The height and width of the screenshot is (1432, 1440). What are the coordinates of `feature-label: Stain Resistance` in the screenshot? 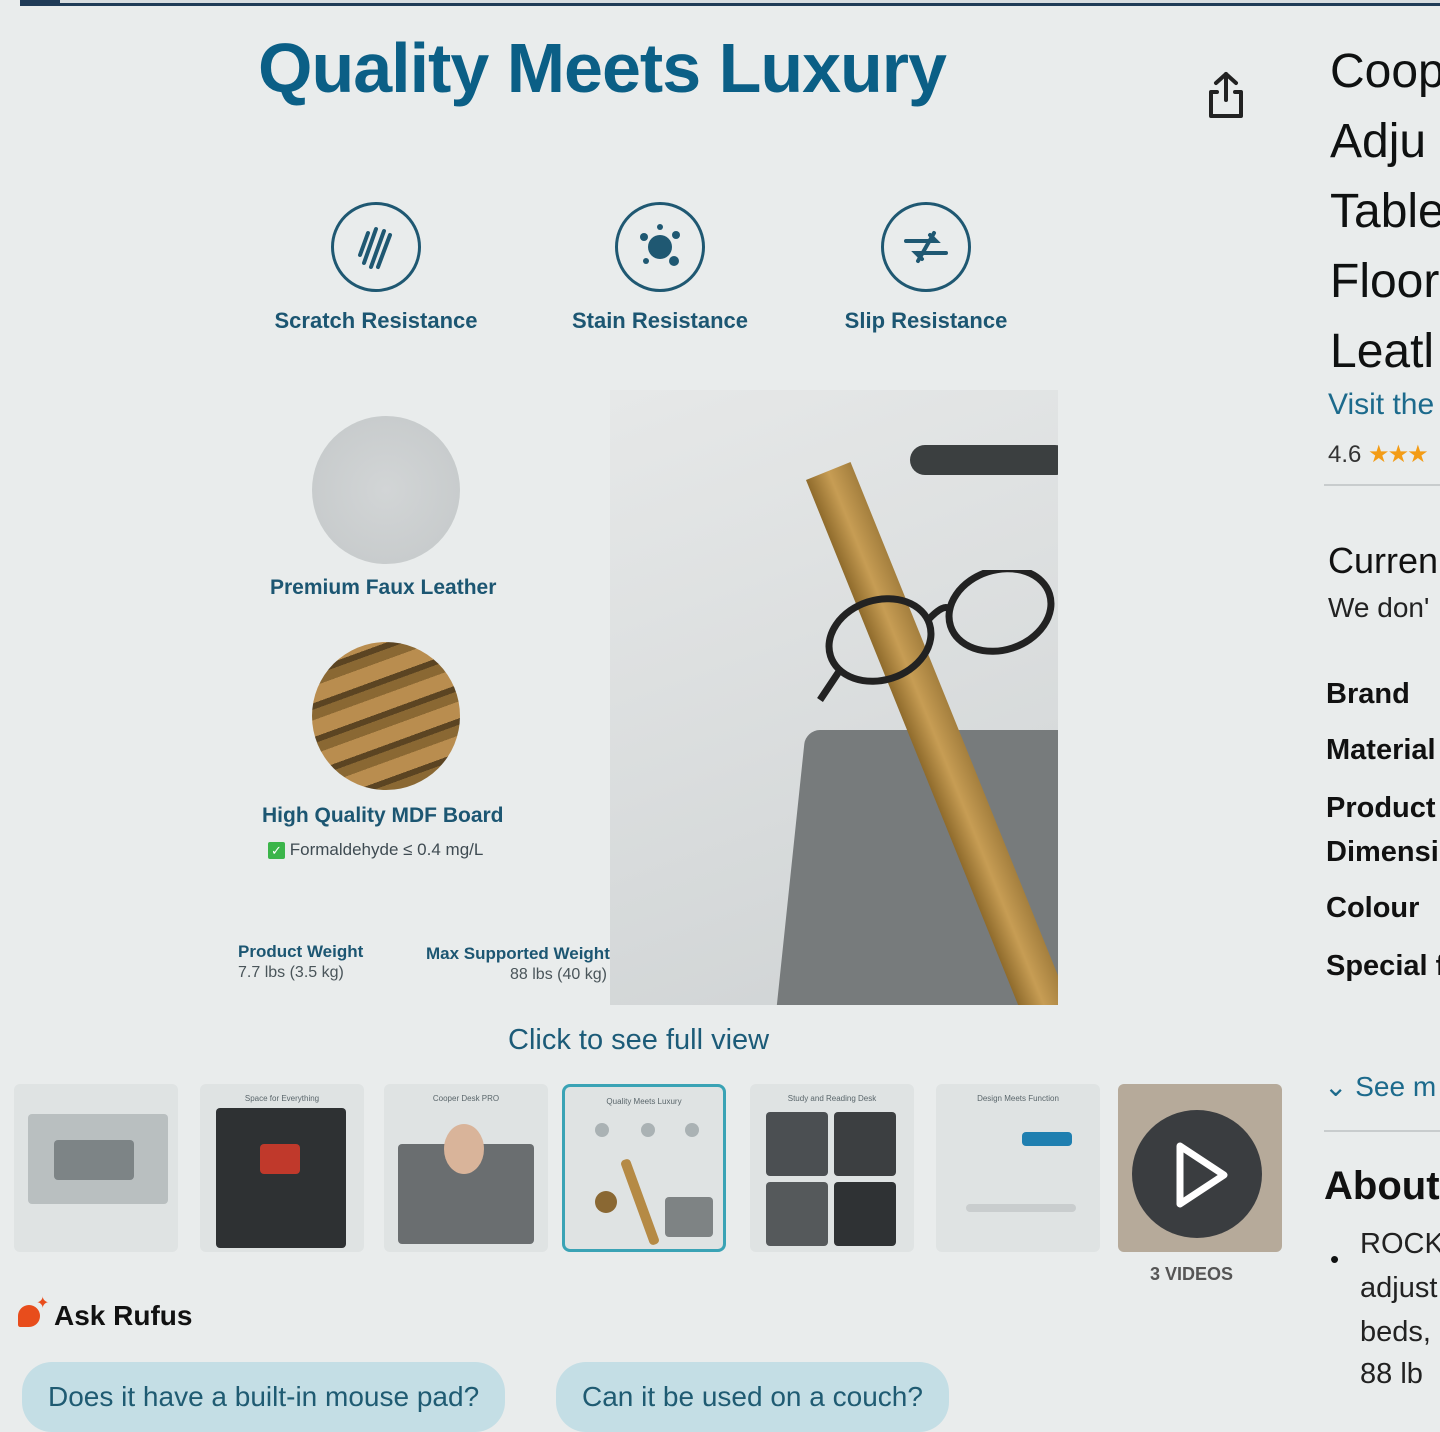 It's located at (660, 320).